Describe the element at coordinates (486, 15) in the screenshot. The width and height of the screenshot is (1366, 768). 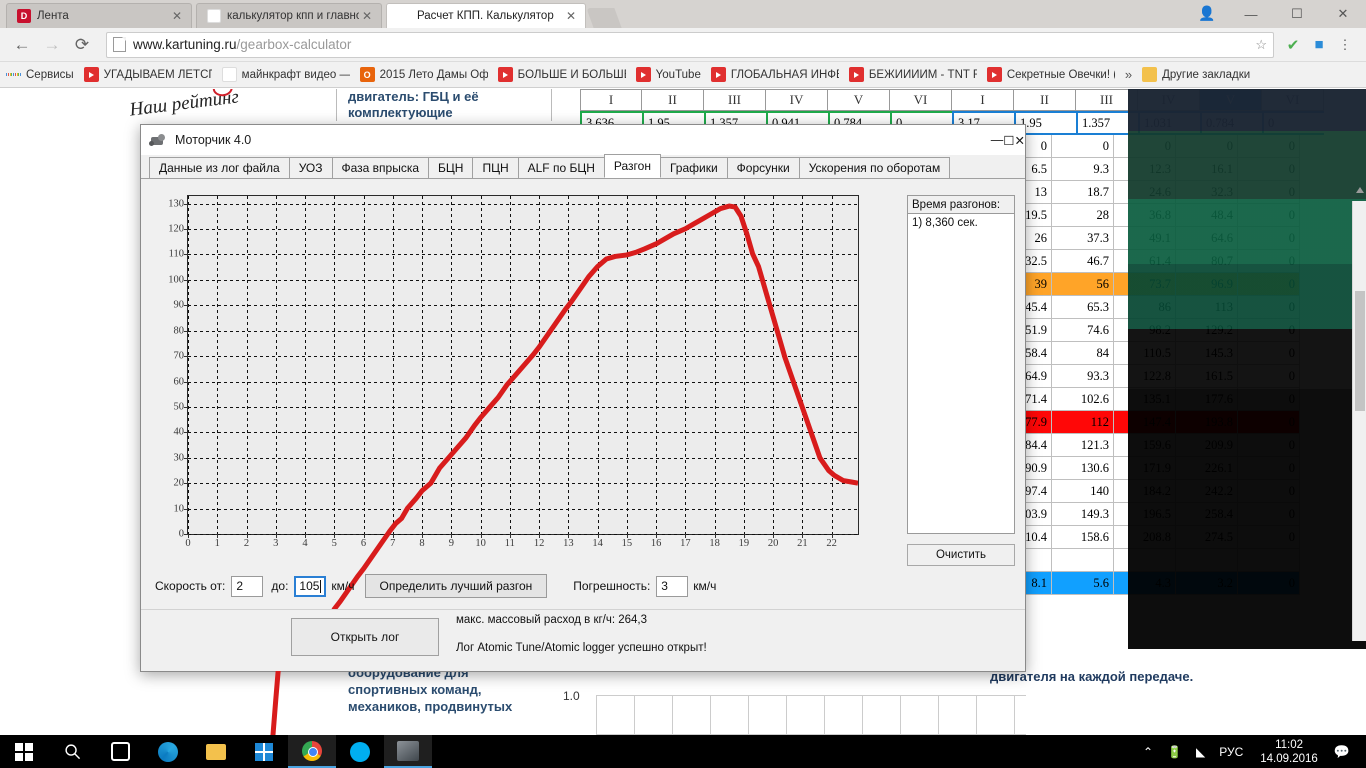
I see `browser-tab-3: кт Расчет КПП. Калькулятор ✕` at that location.